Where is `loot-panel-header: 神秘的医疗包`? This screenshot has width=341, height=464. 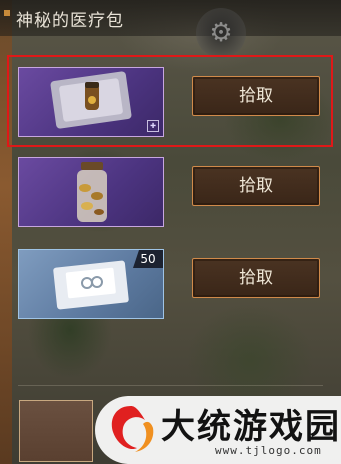 loot-panel-header: 神秘的医疗包 is located at coordinates (170, 18).